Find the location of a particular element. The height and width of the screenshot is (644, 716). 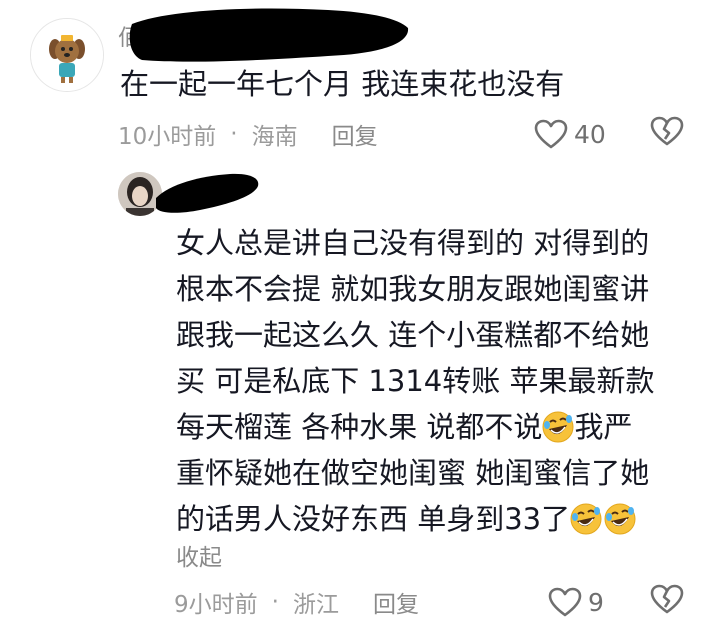

reply-time: 9小时前 is located at coordinates (216, 605).